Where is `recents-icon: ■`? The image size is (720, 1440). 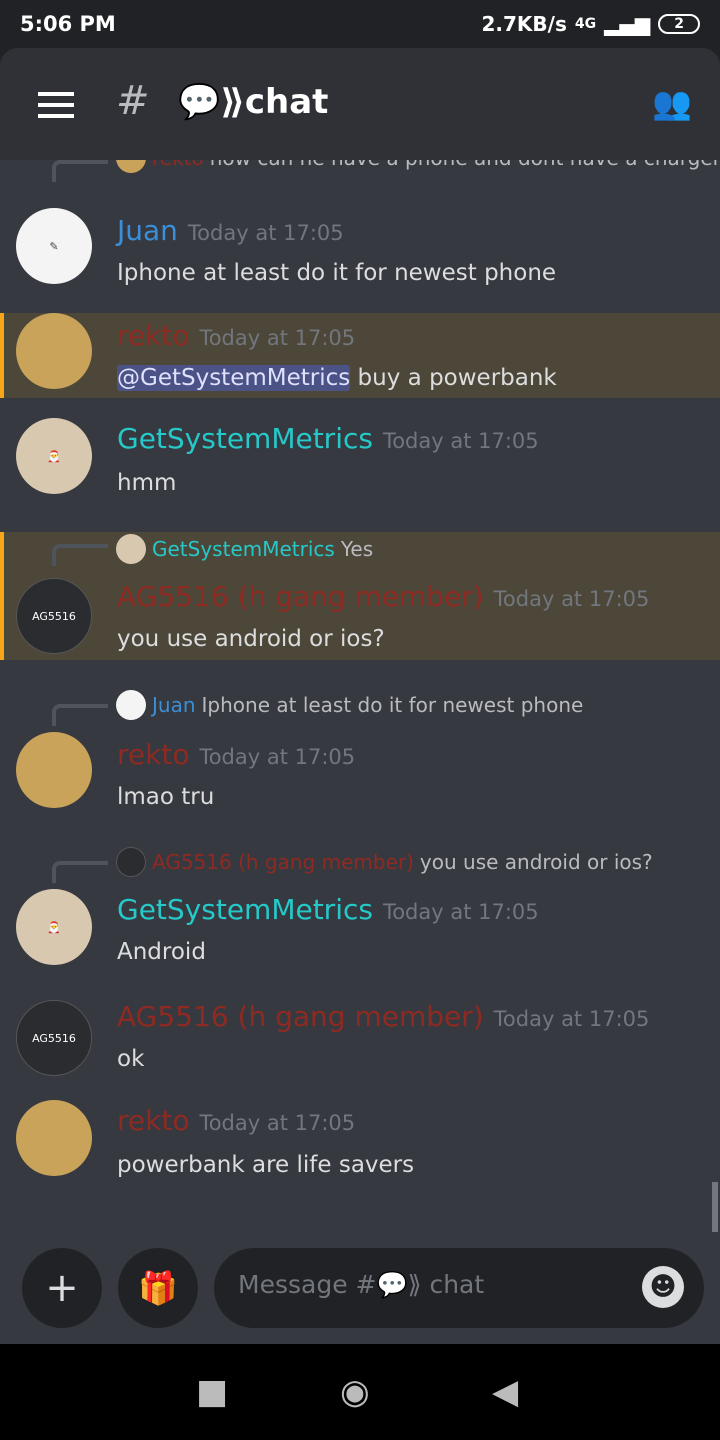
recents-icon: ■ is located at coordinates (212, 1392).